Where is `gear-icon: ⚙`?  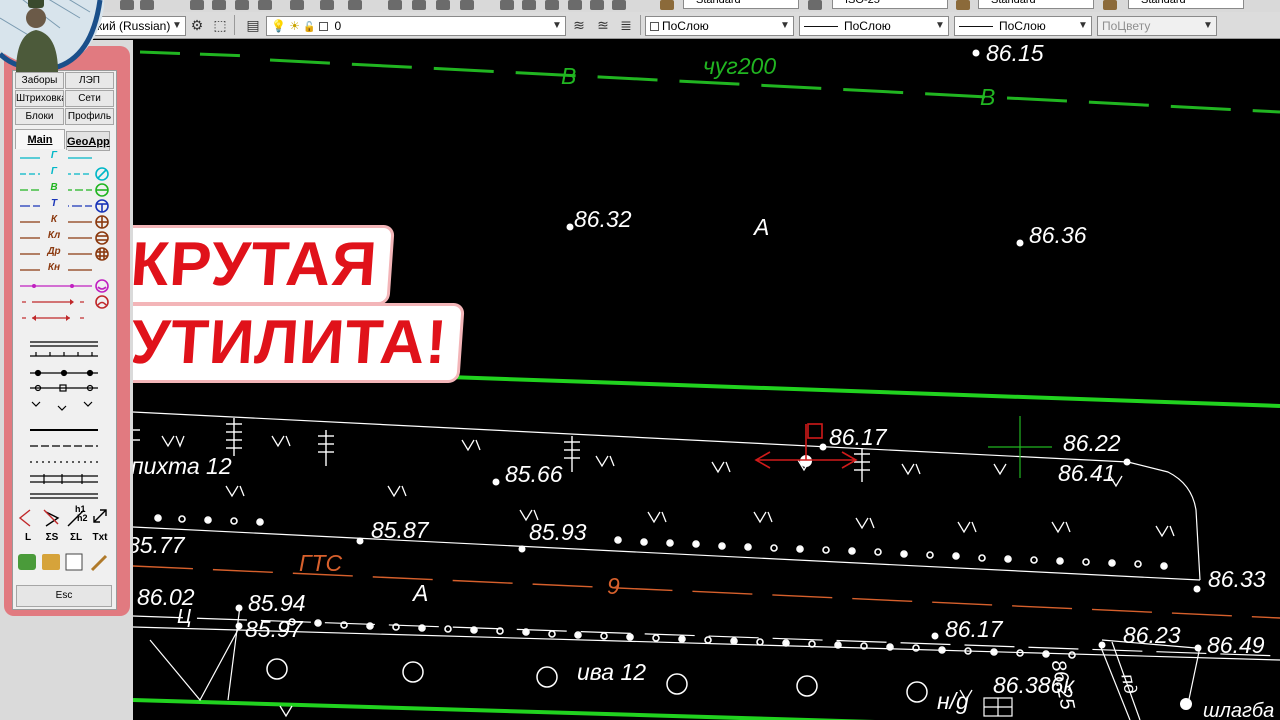 gear-icon: ⚙ is located at coordinates (197, 25).